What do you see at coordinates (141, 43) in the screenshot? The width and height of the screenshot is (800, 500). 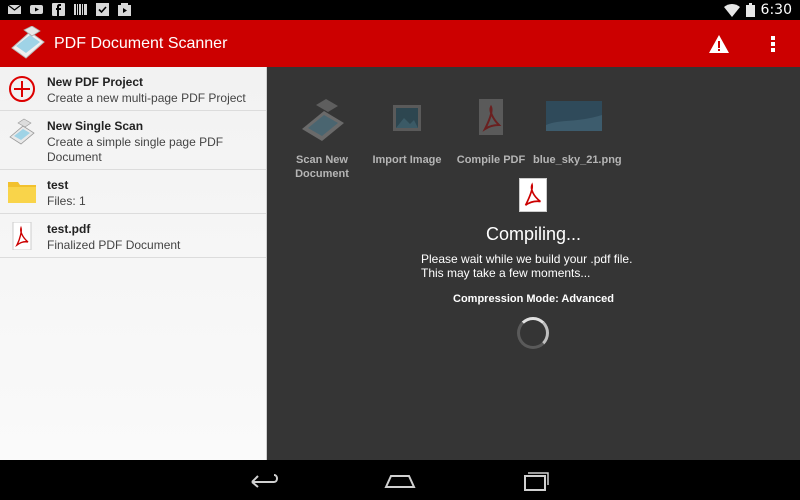 I see `app-title: PDF Document Scanner` at bounding box center [141, 43].